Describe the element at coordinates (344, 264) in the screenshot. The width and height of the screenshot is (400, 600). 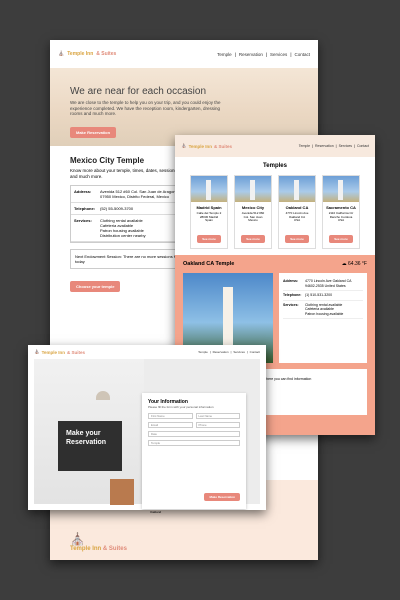
I see `cloud-icon: ☁` at that location.